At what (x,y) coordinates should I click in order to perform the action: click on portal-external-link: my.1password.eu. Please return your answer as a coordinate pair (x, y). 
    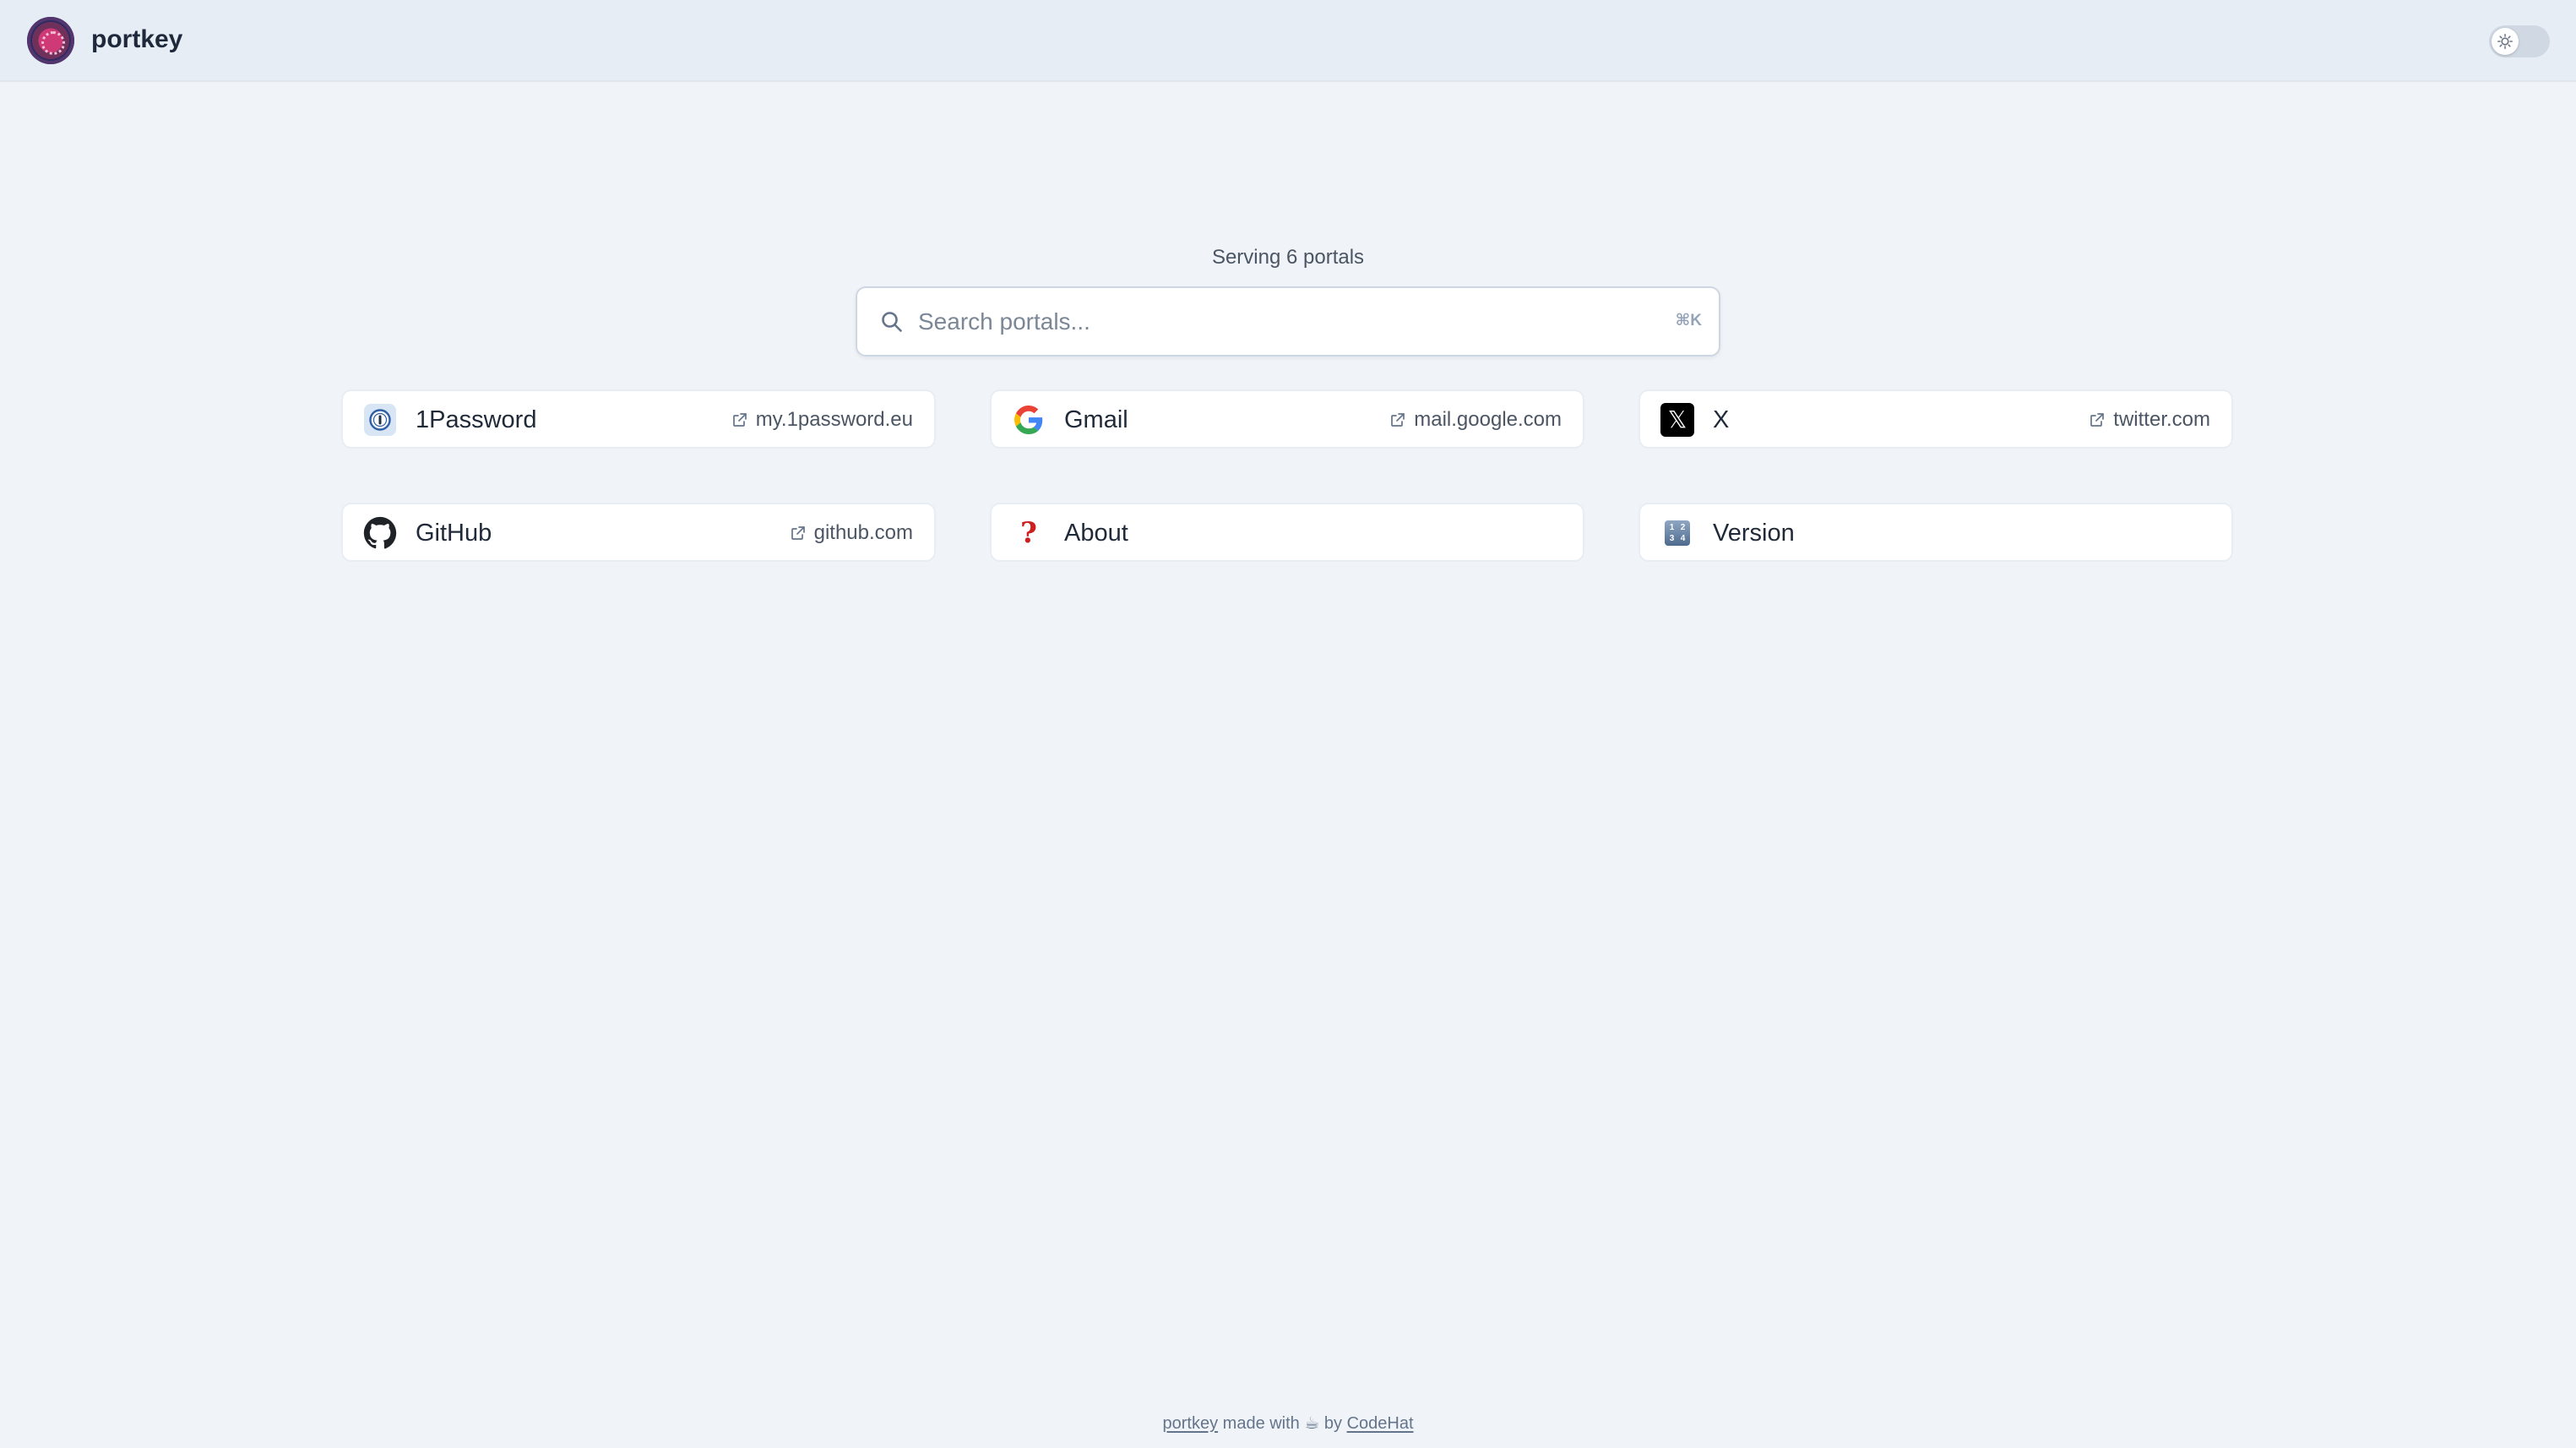
    Looking at the image, I should click on (822, 420).